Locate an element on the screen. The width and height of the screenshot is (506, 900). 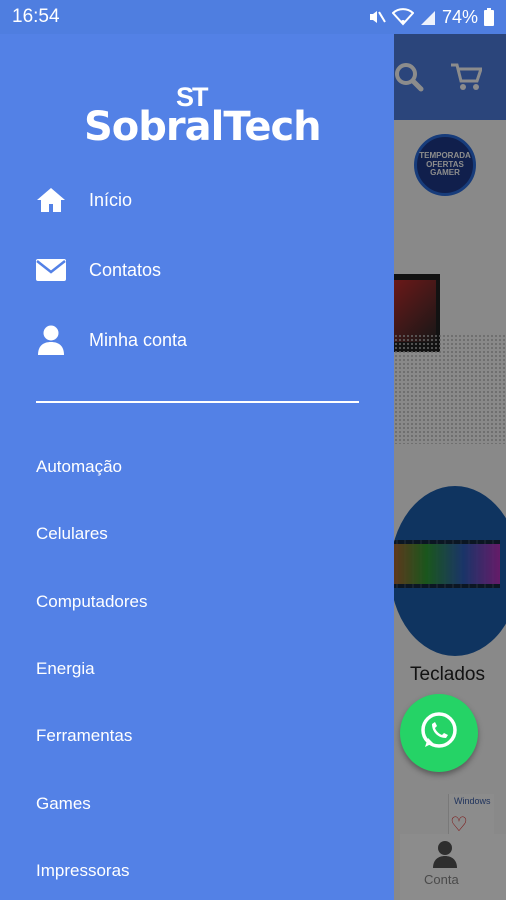
category-celulares: Celulares is located at coordinates (72, 534).